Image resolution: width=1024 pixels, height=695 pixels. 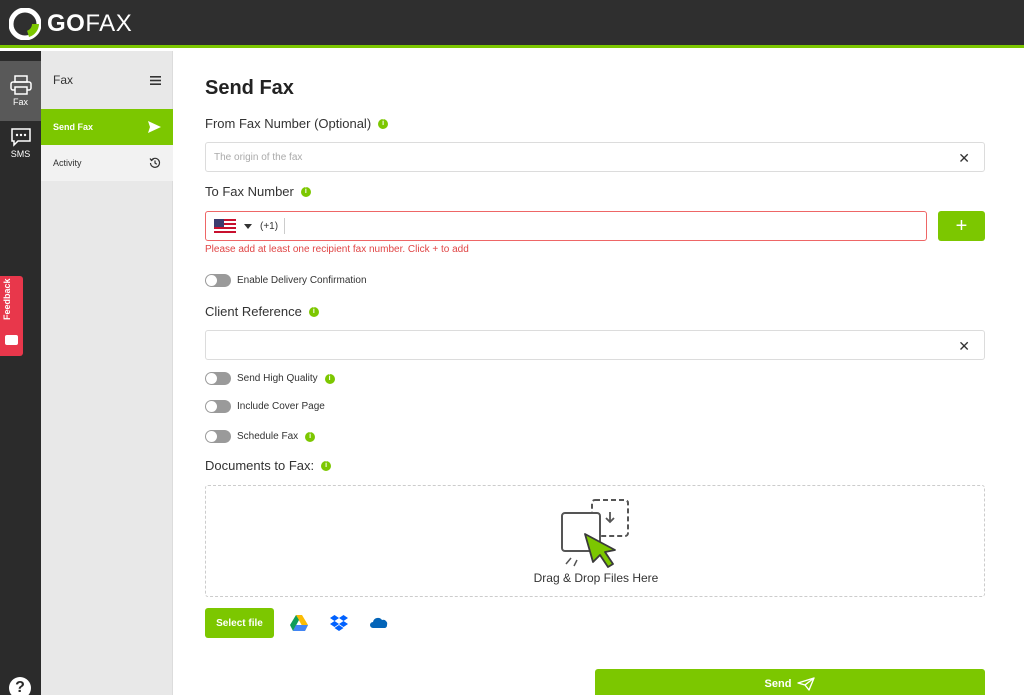 I want to click on subnav-header: Fax, so click(x=107, y=80).